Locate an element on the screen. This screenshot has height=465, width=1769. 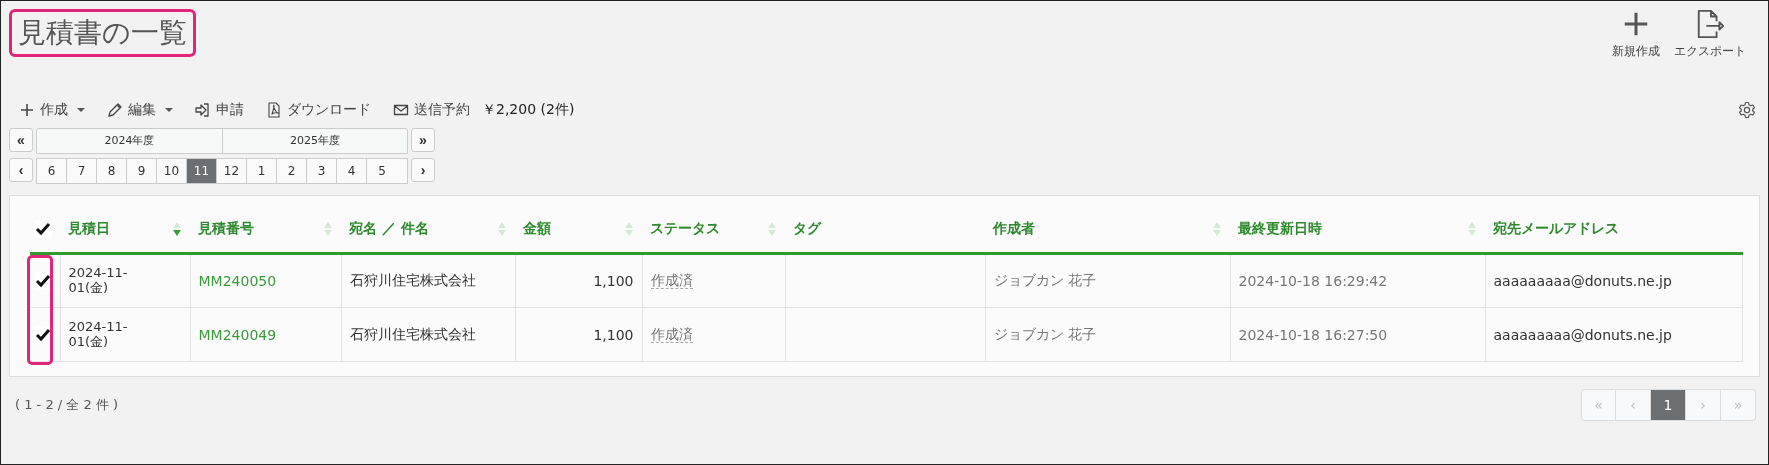
toolbar-button: ダウンロード is located at coordinates (318, 110).